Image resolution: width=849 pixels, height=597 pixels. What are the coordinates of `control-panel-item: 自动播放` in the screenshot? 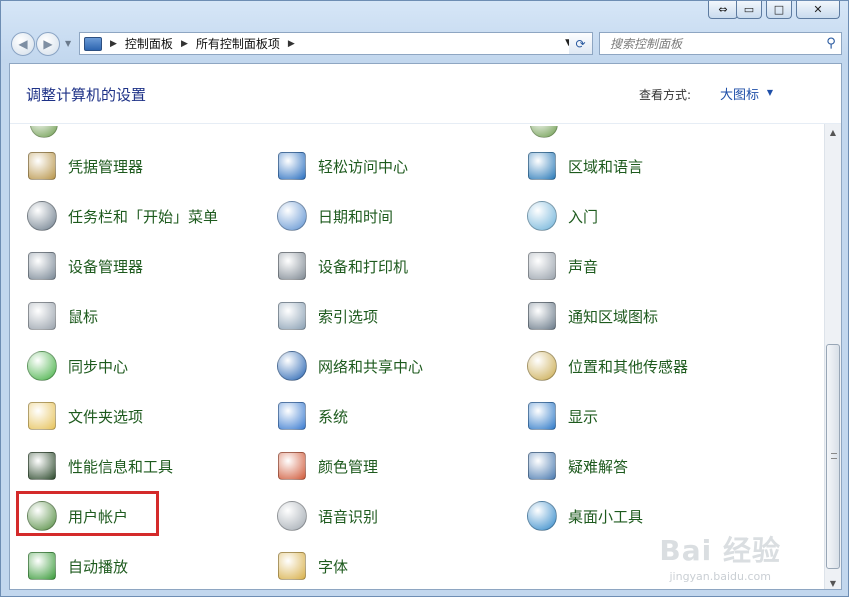 It's located at (76, 566).